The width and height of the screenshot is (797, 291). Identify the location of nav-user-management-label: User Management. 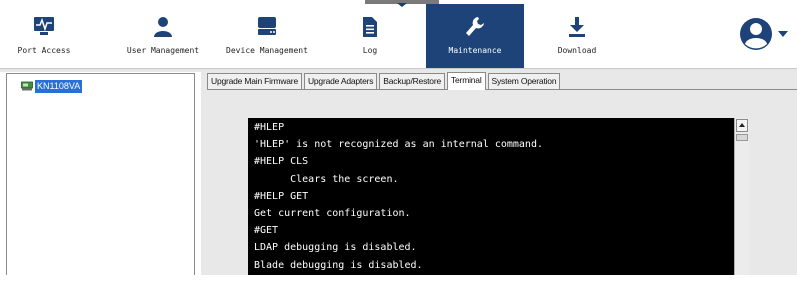
(163, 50).